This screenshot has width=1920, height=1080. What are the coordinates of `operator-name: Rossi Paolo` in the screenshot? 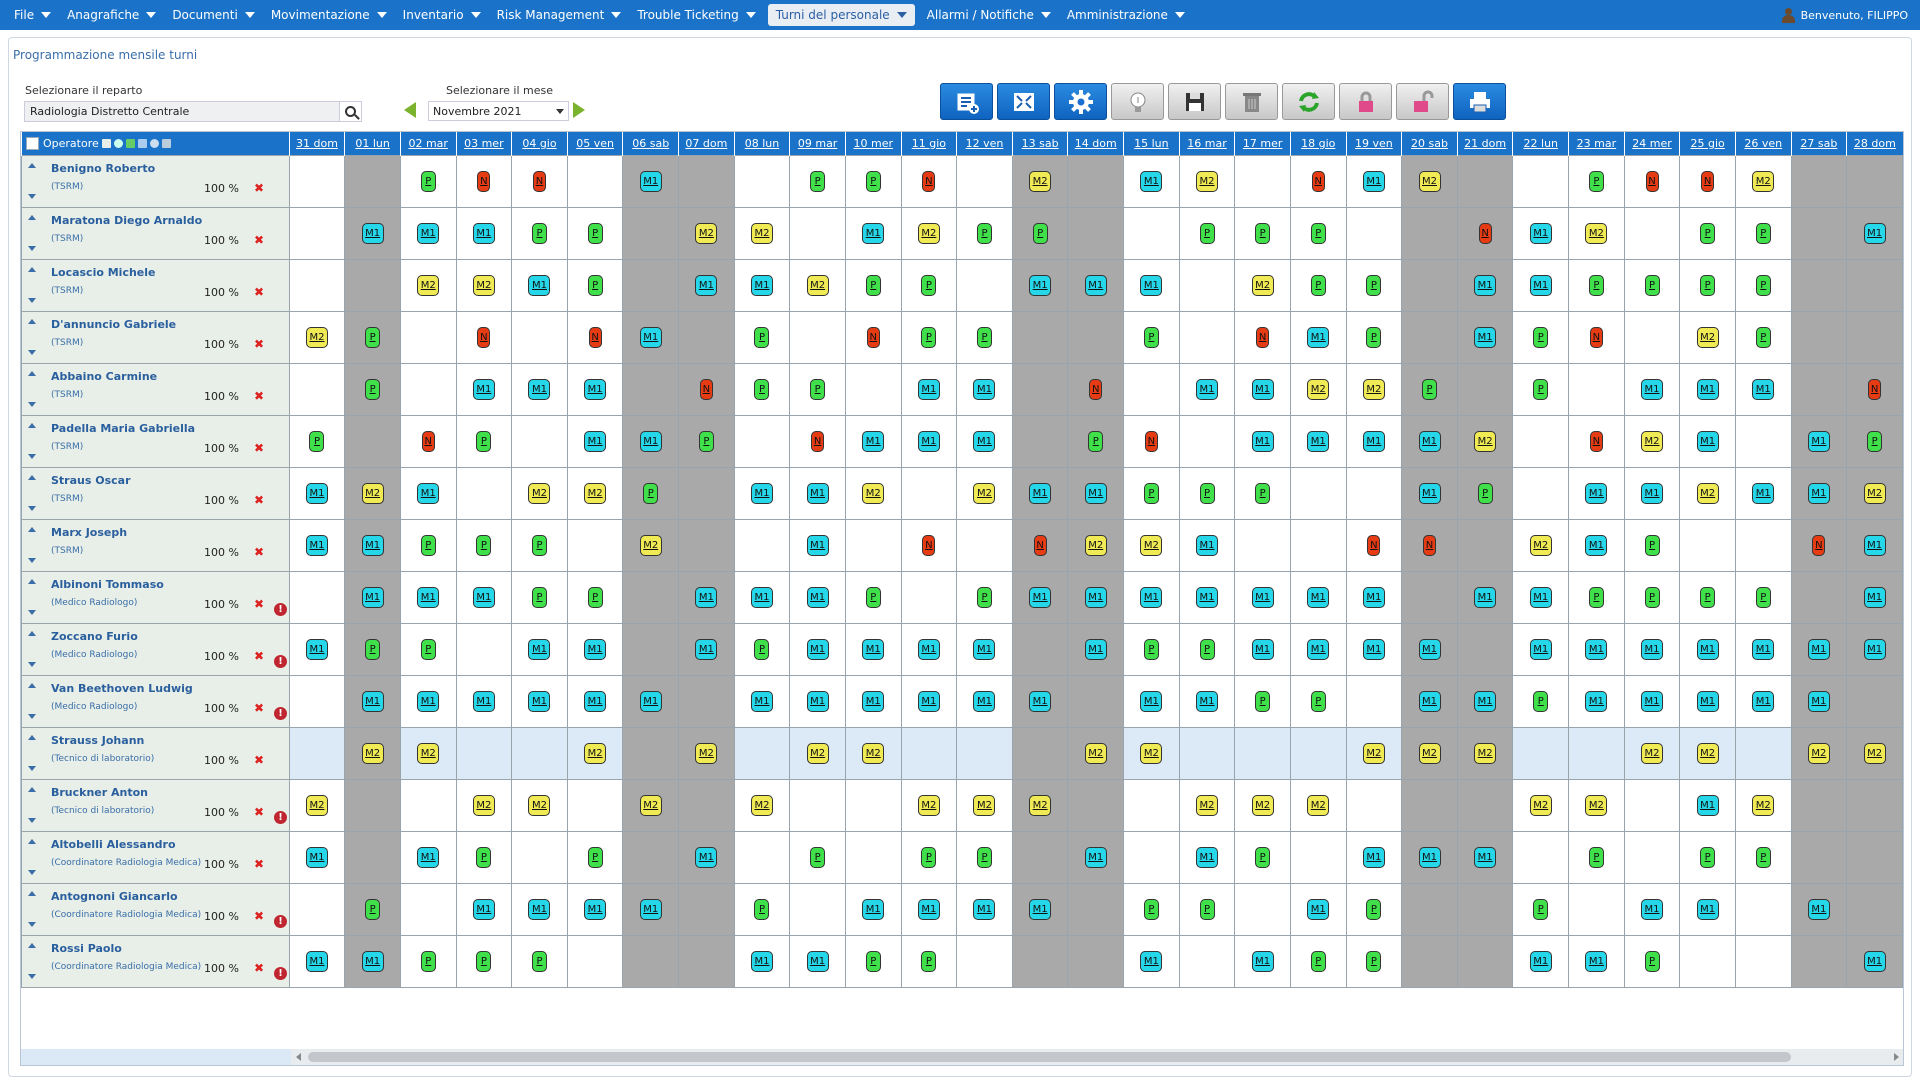 It's located at (86, 948).